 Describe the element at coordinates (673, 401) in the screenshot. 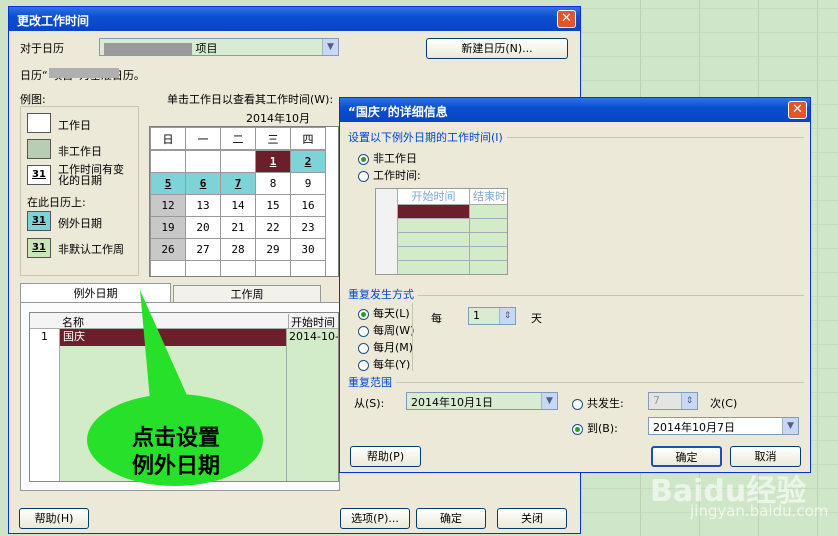

I see `occurrences-spinner: 7 ⇕` at that location.